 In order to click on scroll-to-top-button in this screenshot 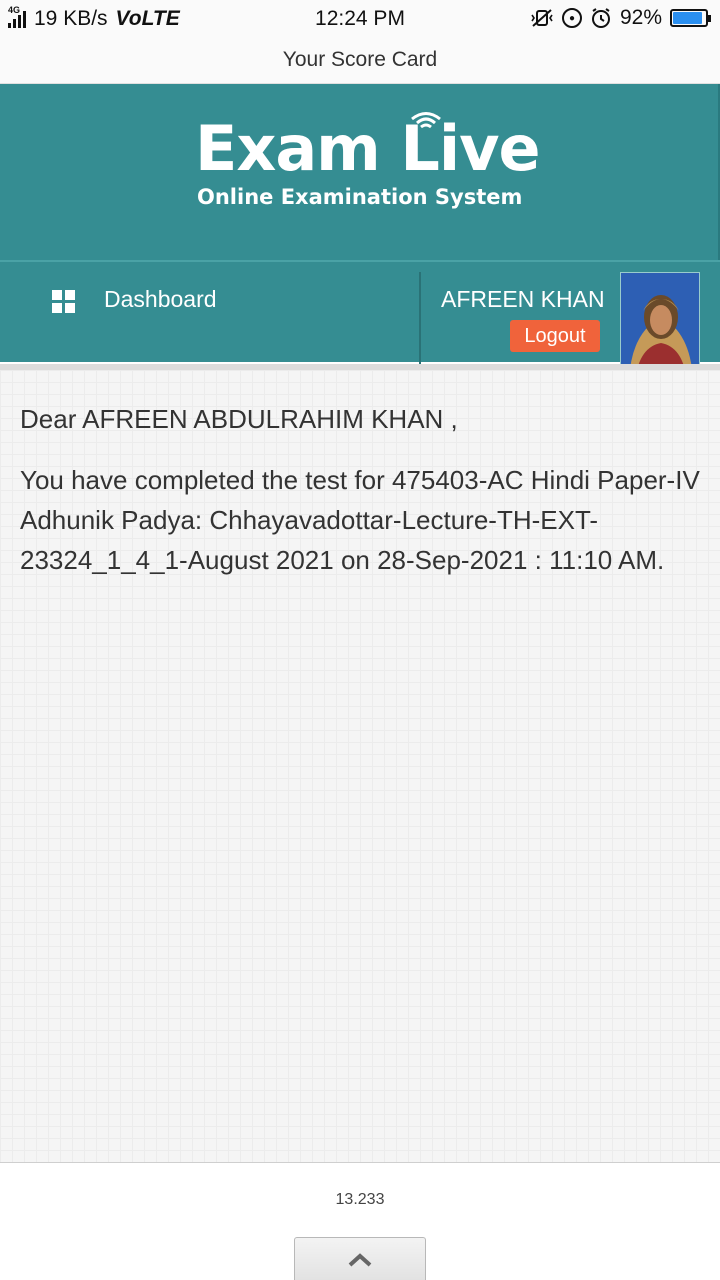, I will do `click(360, 1258)`.